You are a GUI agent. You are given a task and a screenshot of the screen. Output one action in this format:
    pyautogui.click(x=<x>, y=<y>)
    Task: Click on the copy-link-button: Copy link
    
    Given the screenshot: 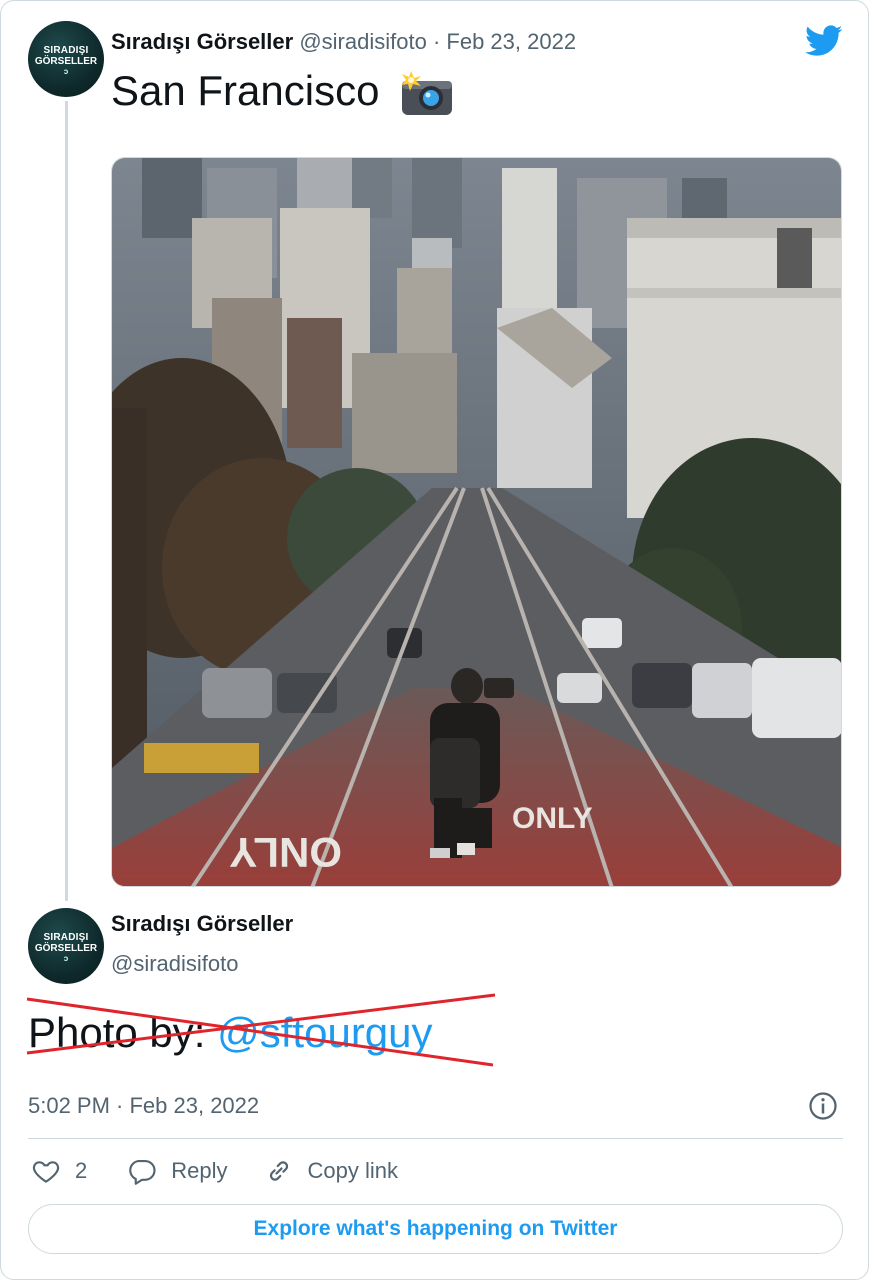 What is the action you would take?
    pyautogui.click(x=331, y=1171)
    